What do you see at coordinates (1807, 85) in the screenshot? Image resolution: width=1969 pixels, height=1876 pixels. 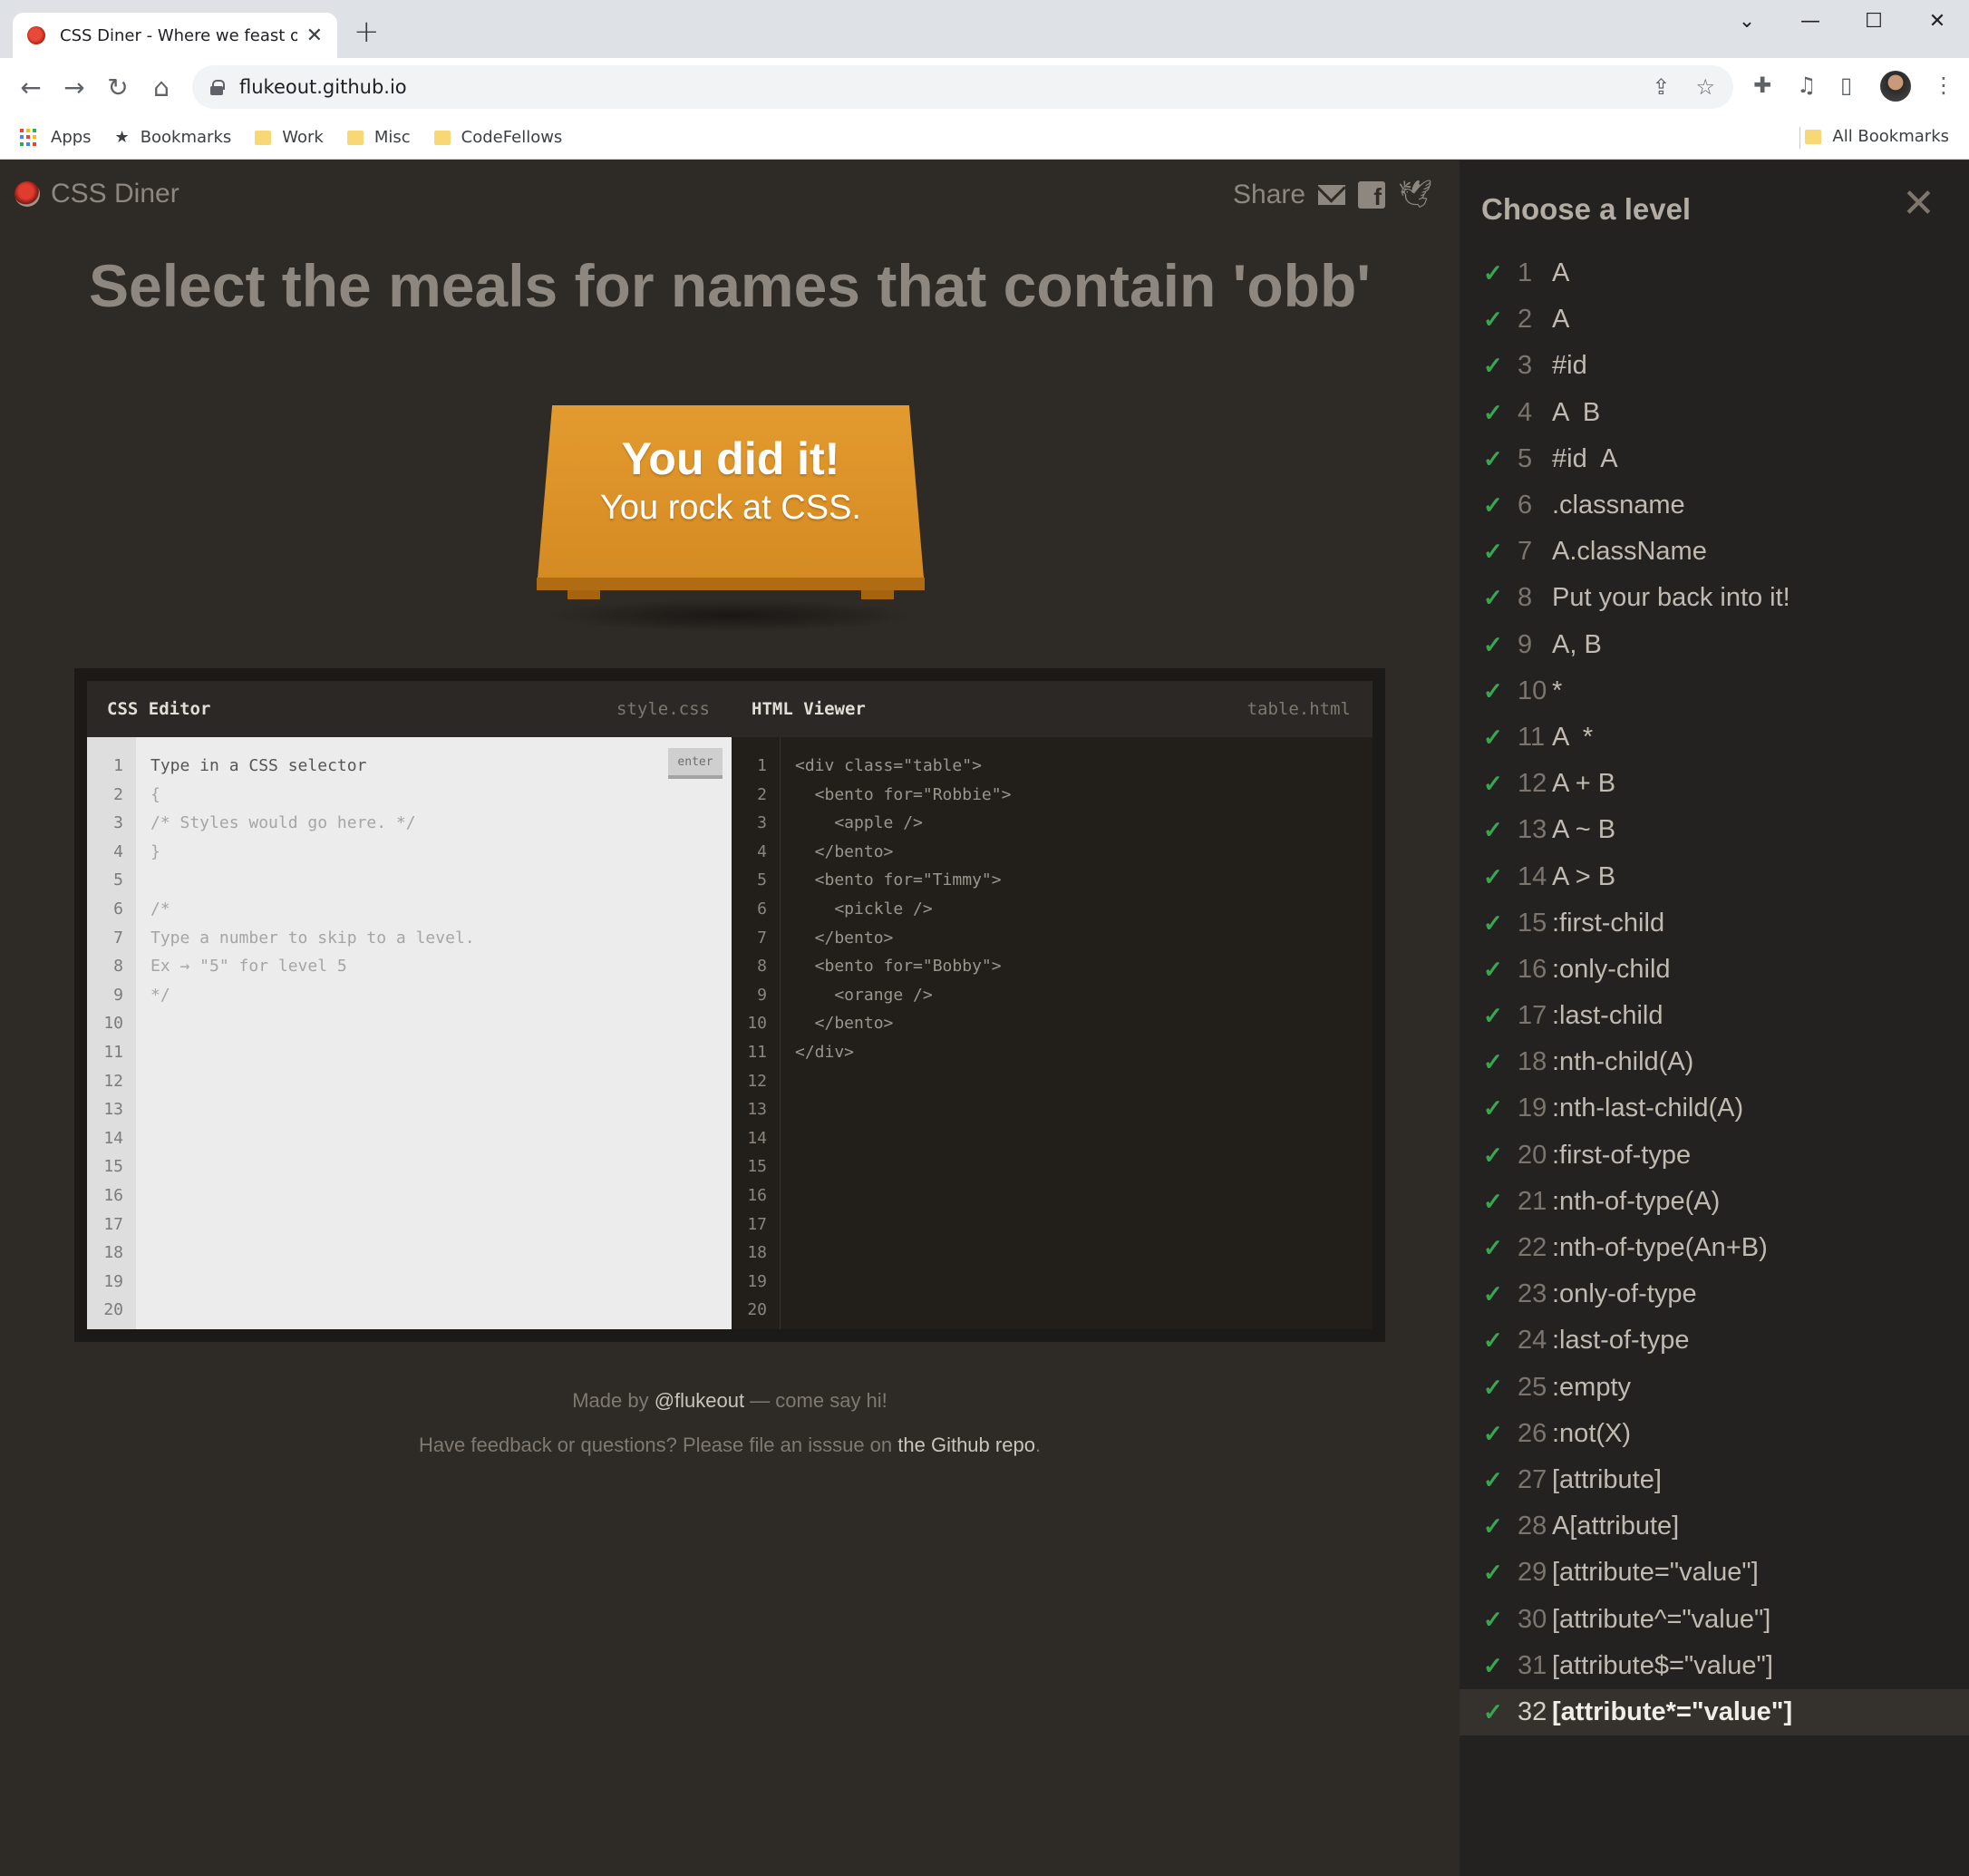 I see `media-controls-icon: ♫` at bounding box center [1807, 85].